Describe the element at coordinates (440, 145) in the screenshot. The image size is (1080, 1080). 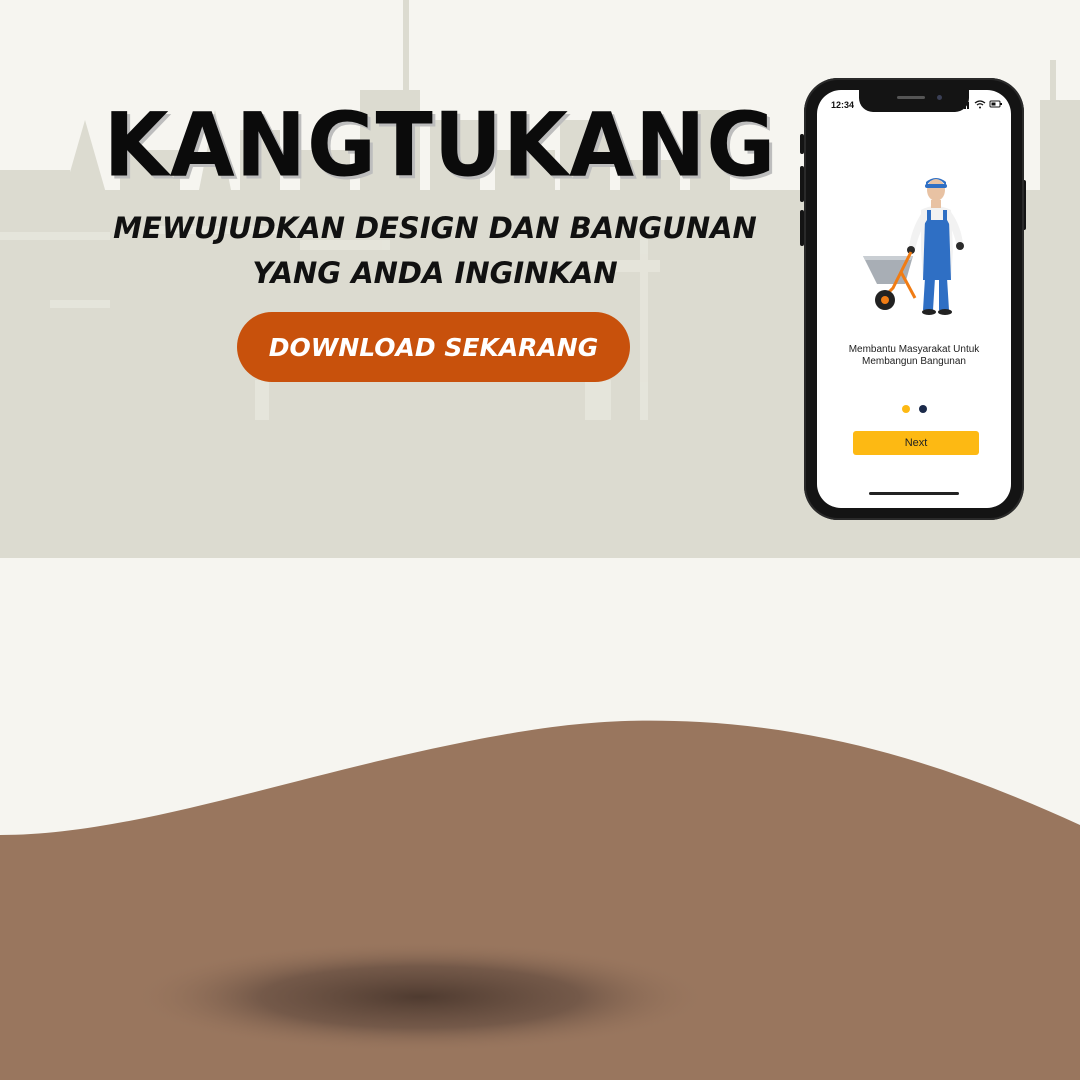
I see `brand-title: KANGTUKANG` at that location.